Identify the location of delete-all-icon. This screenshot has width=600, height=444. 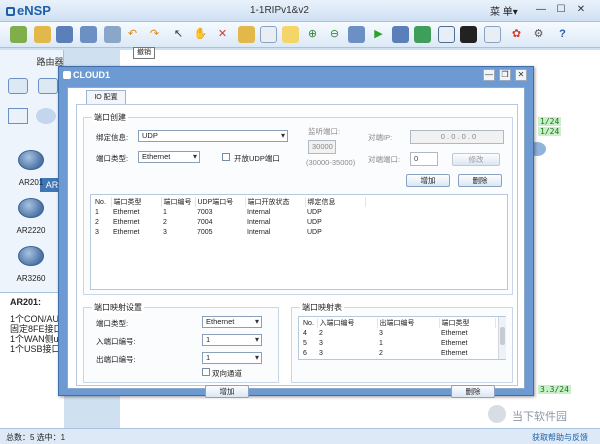
(246, 34).